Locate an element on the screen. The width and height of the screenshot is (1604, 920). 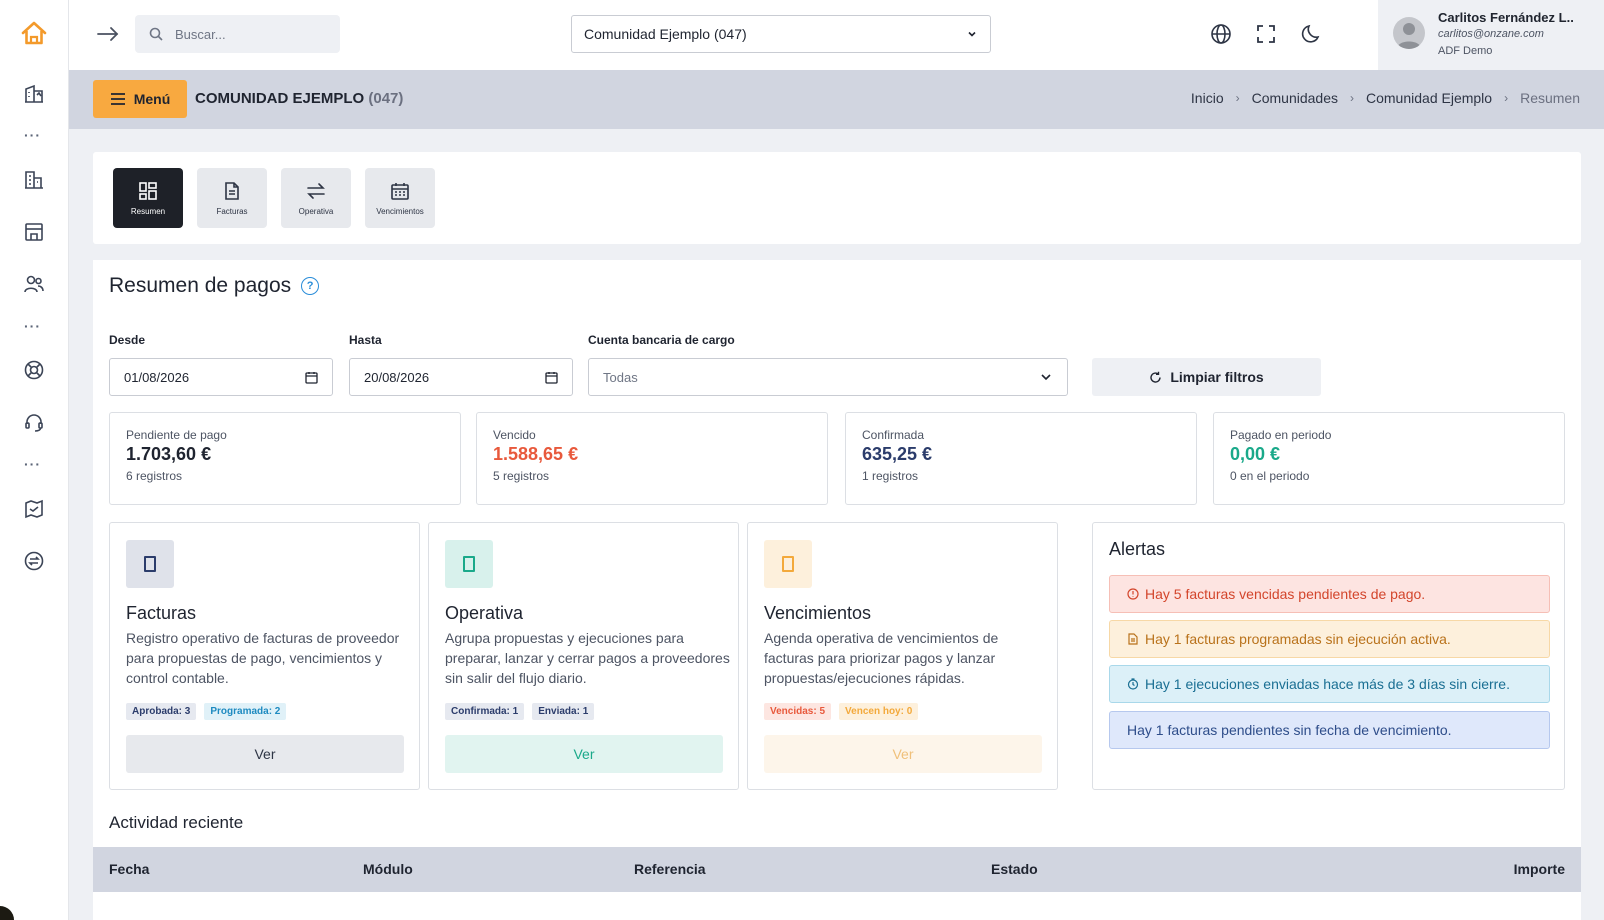
from-date-value: 01/08/2026 is located at coordinates (157, 377).